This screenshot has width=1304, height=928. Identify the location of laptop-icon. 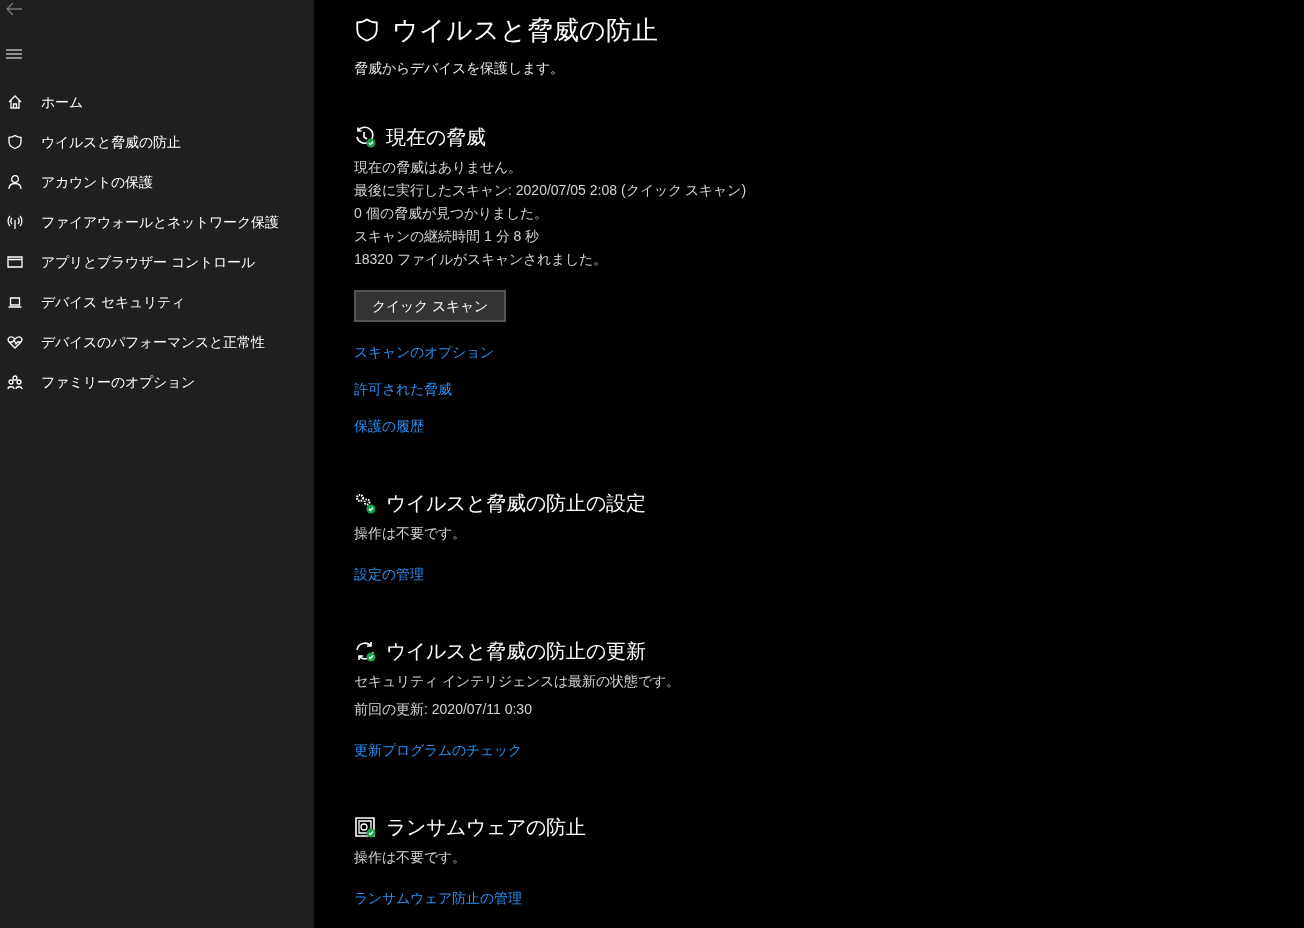
(15, 302).